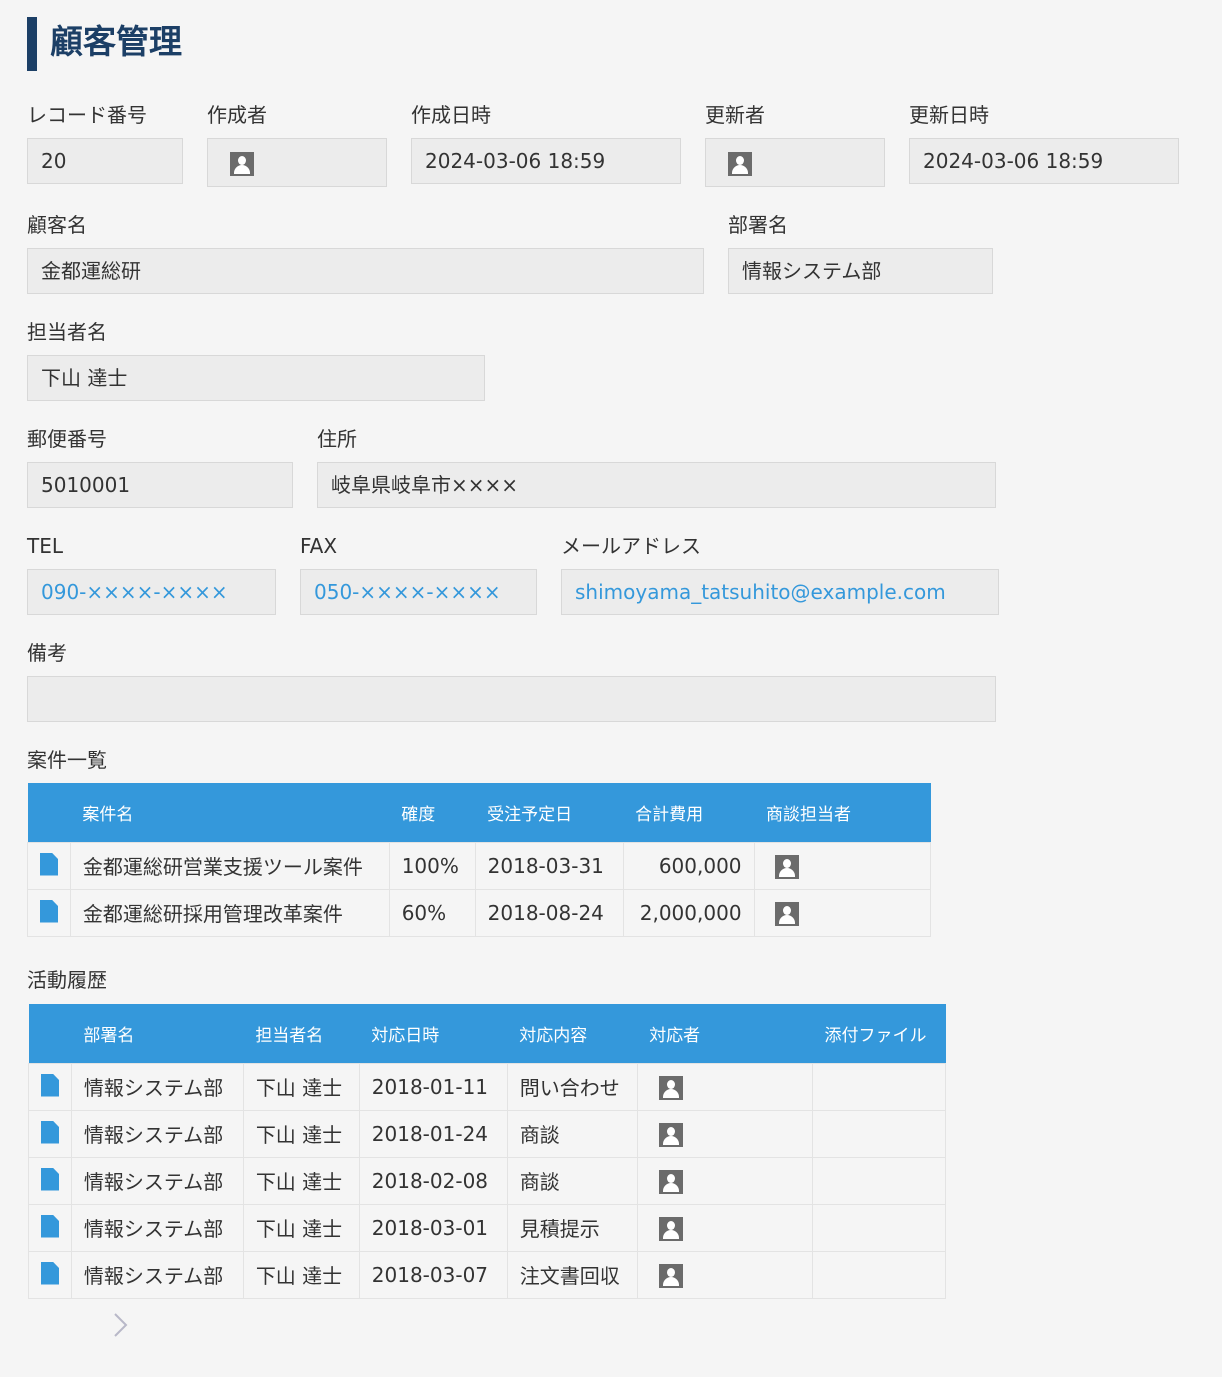  What do you see at coordinates (230, 812) in the screenshot?
I see `column-header: 案件名` at bounding box center [230, 812].